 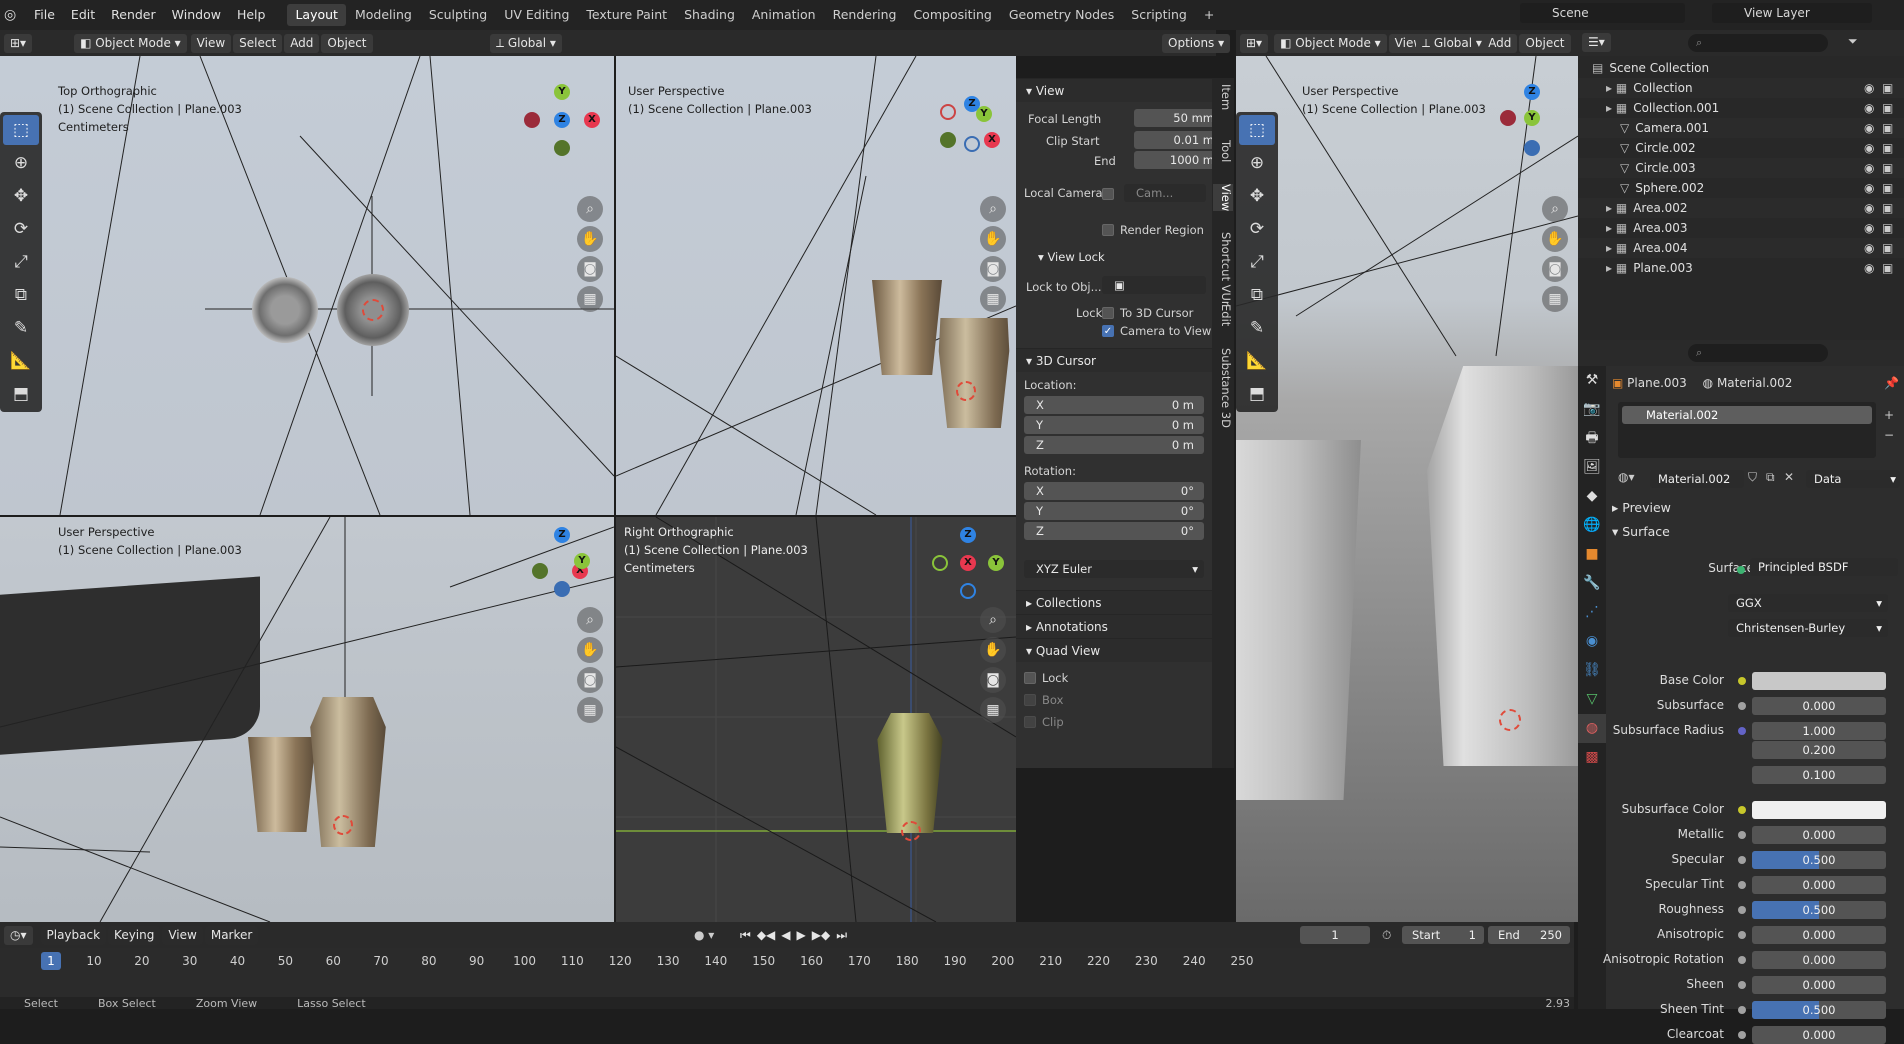 I want to click on param-field-roughness: 0.500, so click(x=1819, y=910).